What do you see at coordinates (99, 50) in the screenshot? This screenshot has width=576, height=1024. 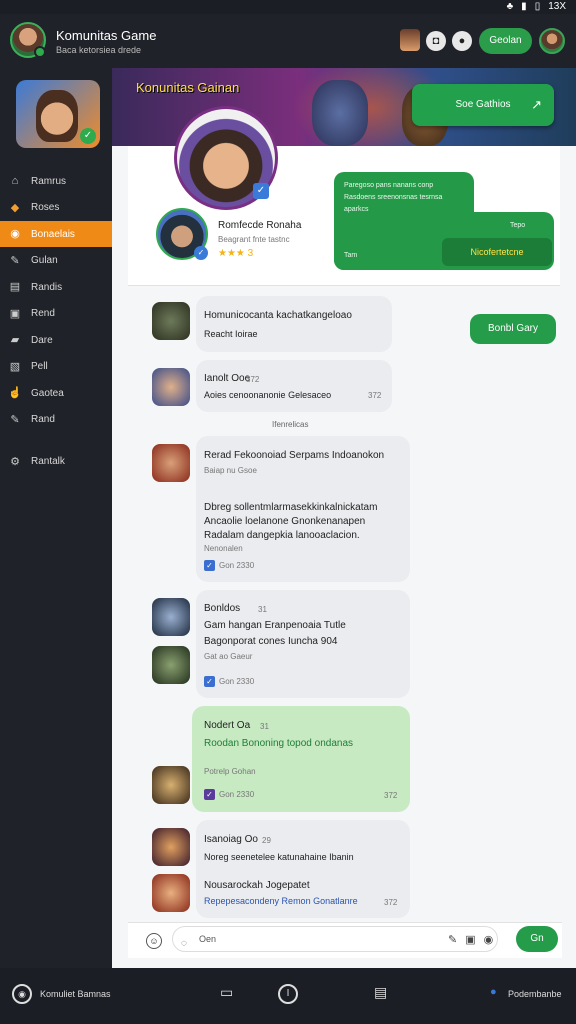 I see `app-subtitle: Baca ketorsiea drede` at bounding box center [99, 50].